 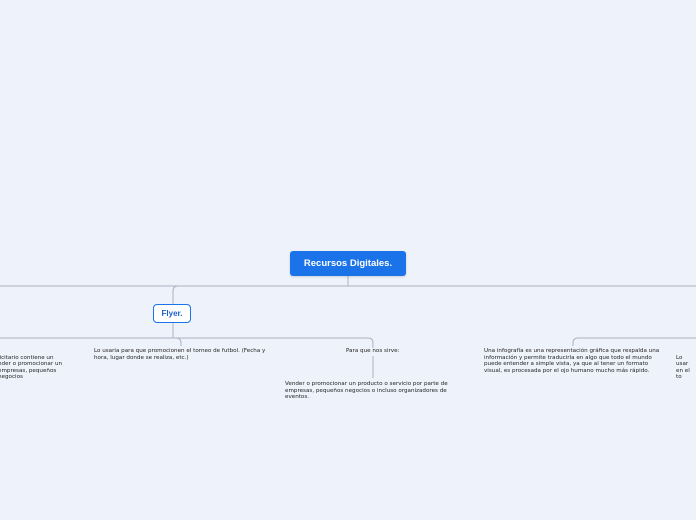 I want to click on note-right-partial: Lo usar en el to, so click(x=686, y=364).